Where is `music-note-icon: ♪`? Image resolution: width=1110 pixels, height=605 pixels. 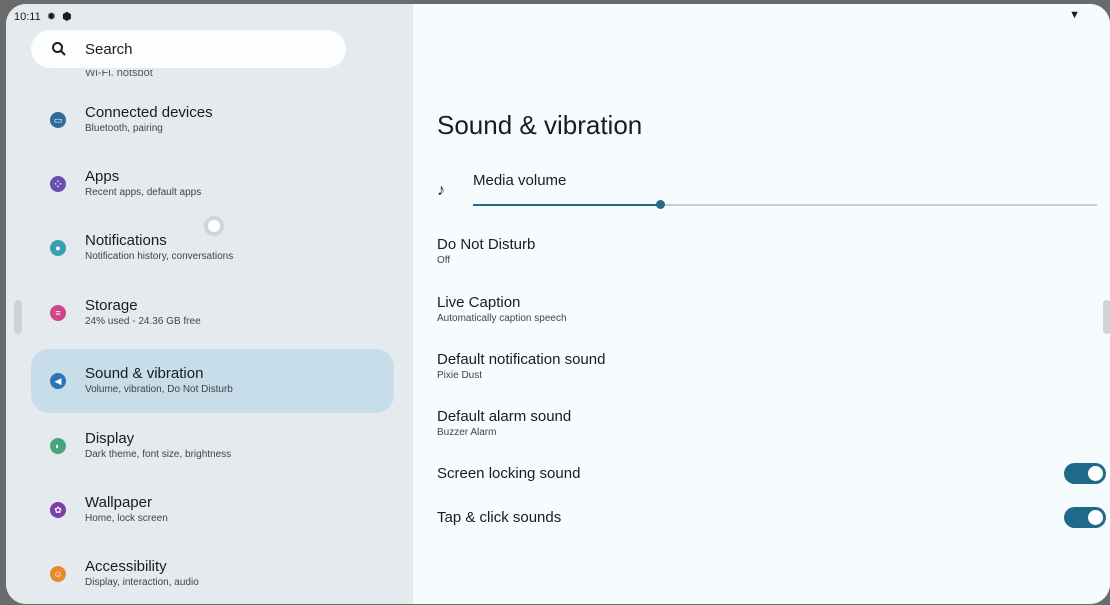
music-note-icon: ♪ is located at coordinates (441, 190).